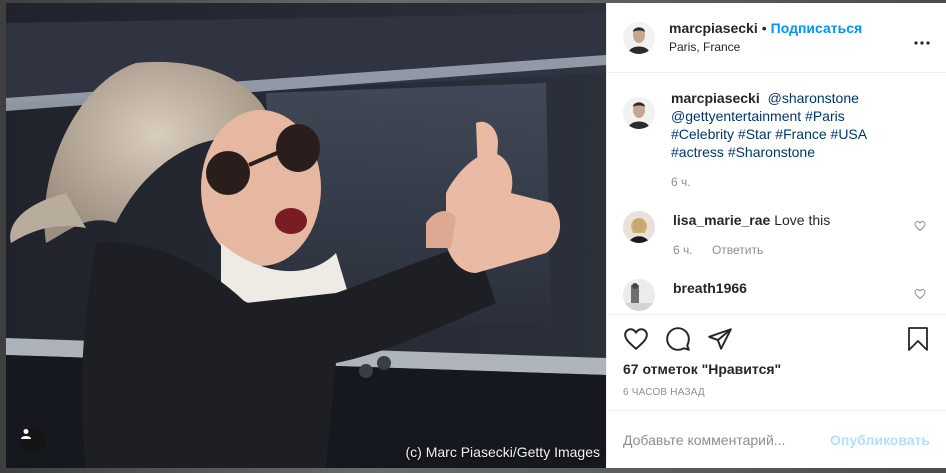 The height and width of the screenshot is (473, 946). Describe the element at coordinates (817, 28) in the screenshot. I see `follow-button: Подписаться` at that location.